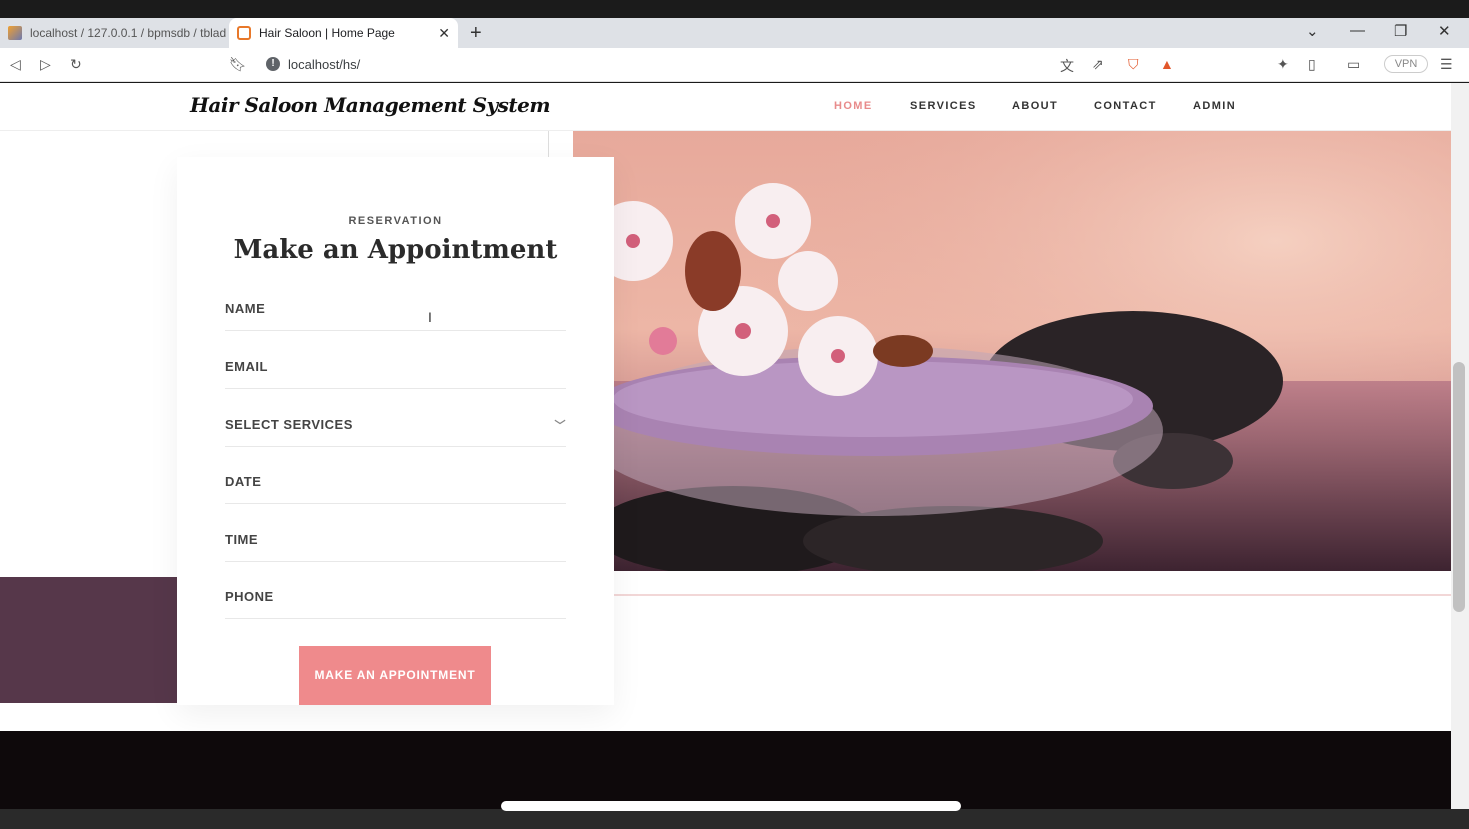  What do you see at coordinates (395, 489) in the screenshot?
I see `date-field: DATE` at bounding box center [395, 489].